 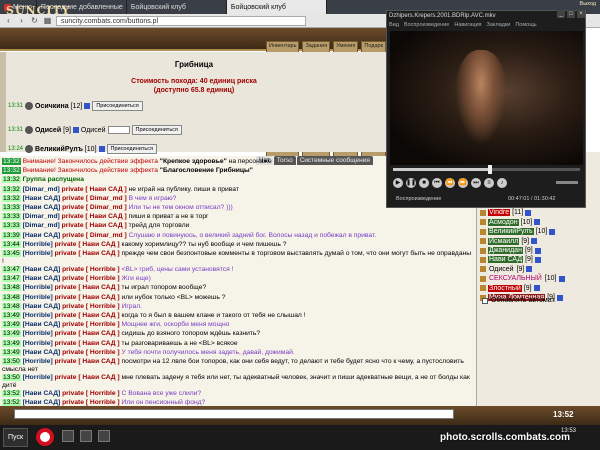 I want to click on online-user: ВеликийРулъ [10], so click(x=518, y=231).